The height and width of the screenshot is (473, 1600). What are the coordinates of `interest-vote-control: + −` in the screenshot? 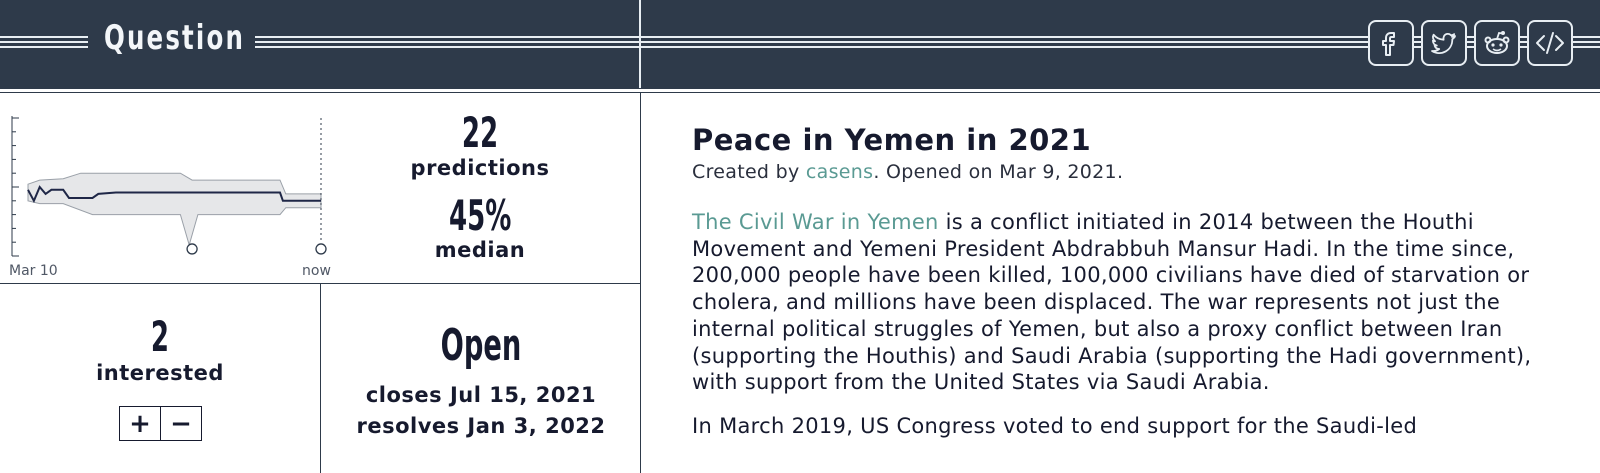 It's located at (160, 423).